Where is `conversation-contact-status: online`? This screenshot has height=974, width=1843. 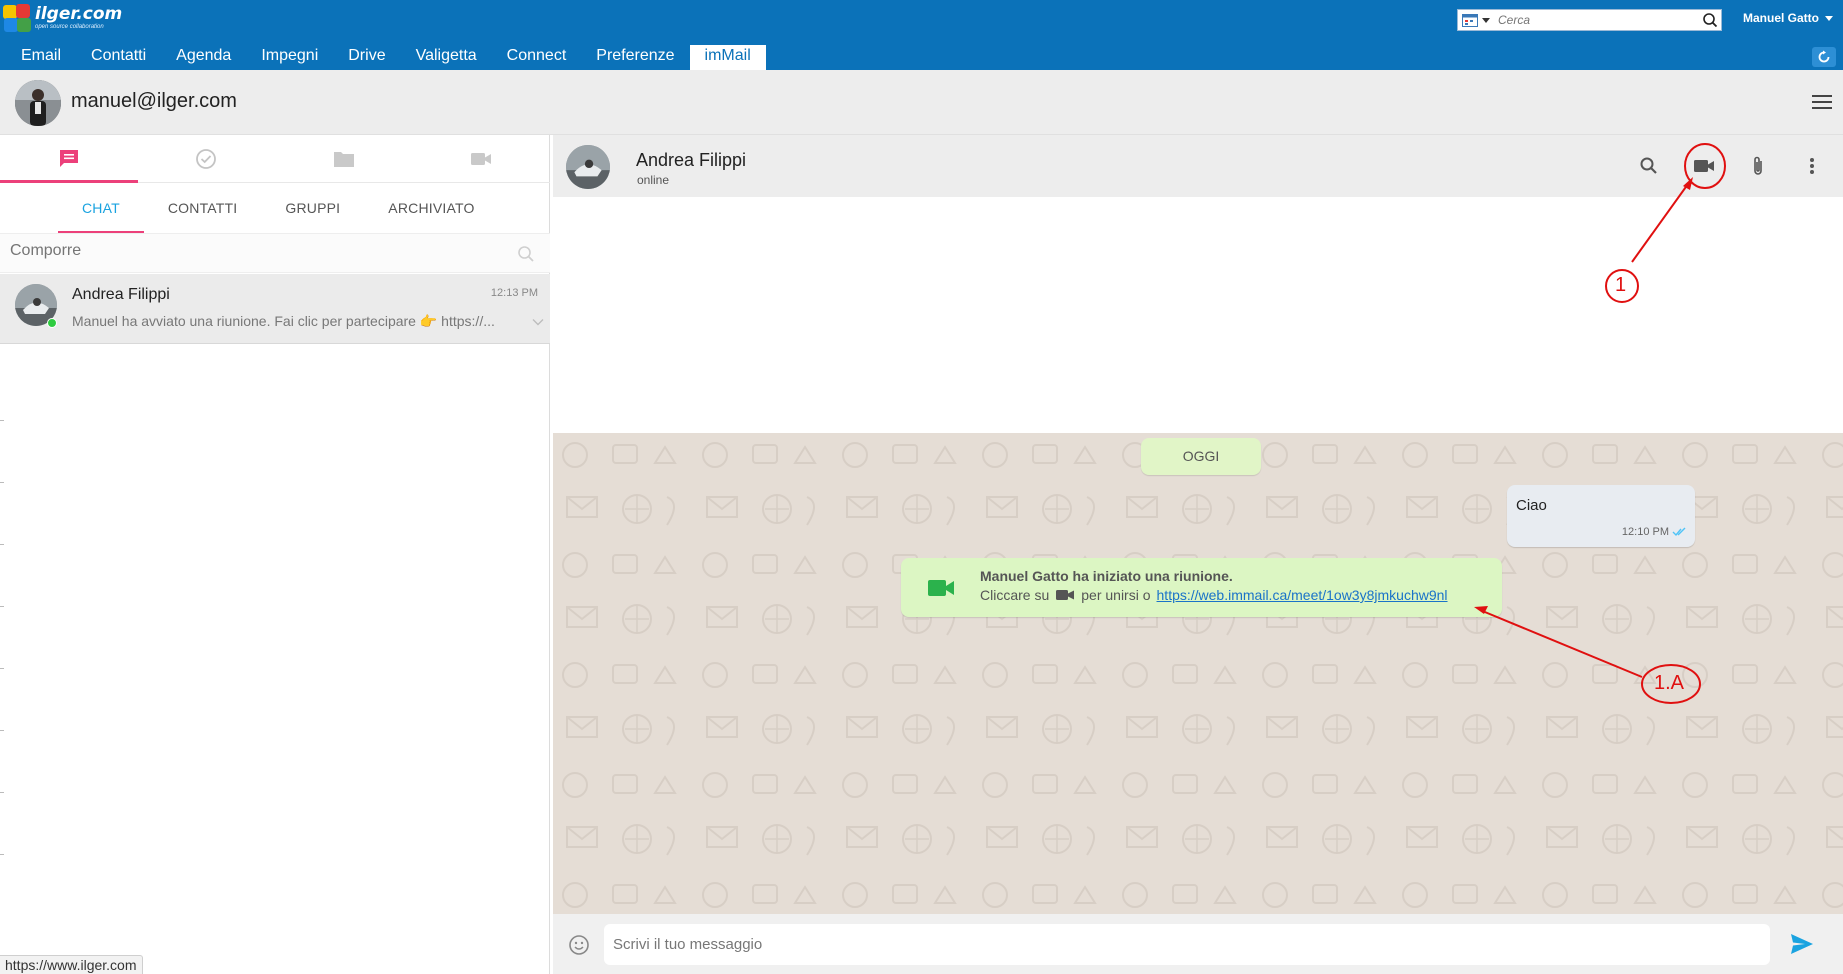 conversation-contact-status: online is located at coordinates (653, 180).